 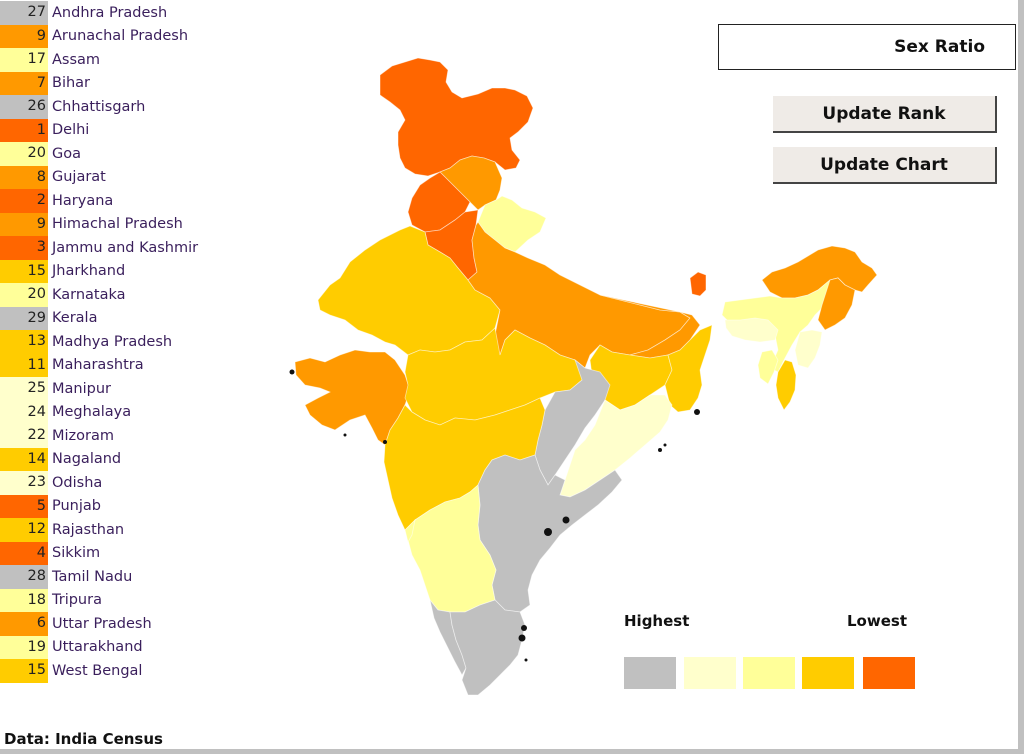 I want to click on map-region-meghalaya, so click(x=751, y=330).